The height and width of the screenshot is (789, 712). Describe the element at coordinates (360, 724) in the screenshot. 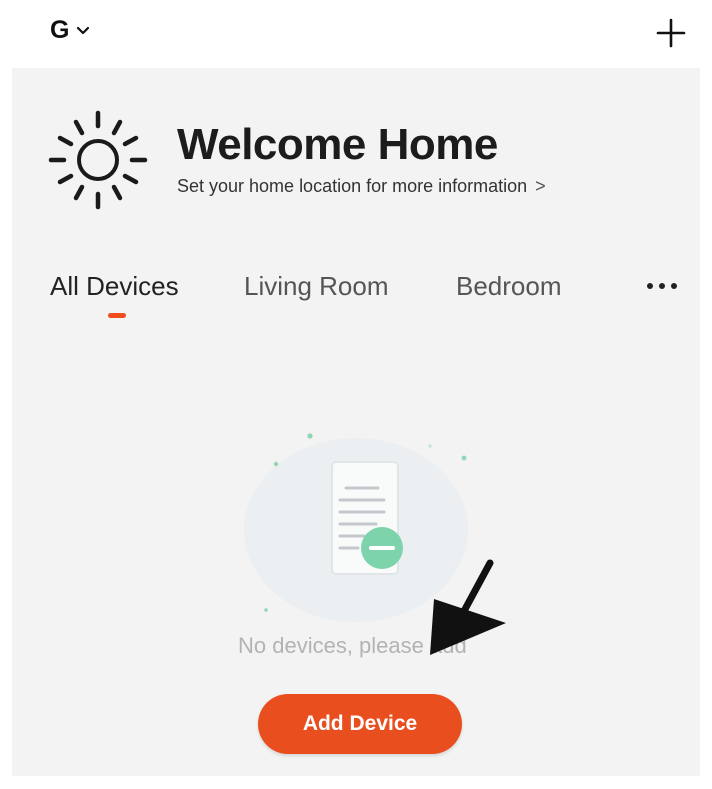

I see `add-device-button: Add Device` at that location.